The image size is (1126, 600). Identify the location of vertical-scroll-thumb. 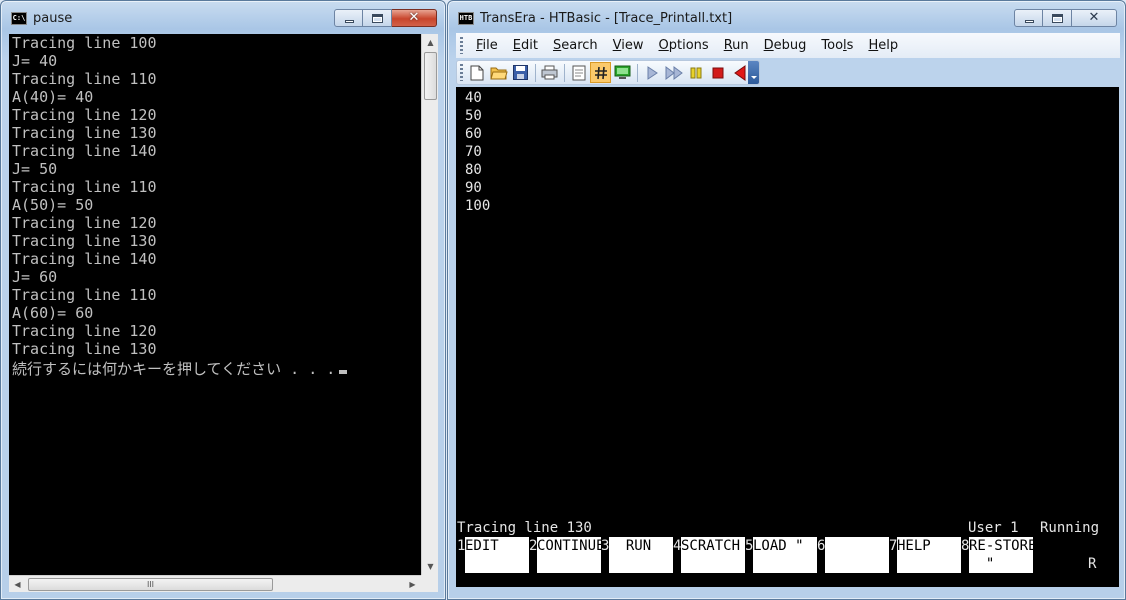
(430, 76).